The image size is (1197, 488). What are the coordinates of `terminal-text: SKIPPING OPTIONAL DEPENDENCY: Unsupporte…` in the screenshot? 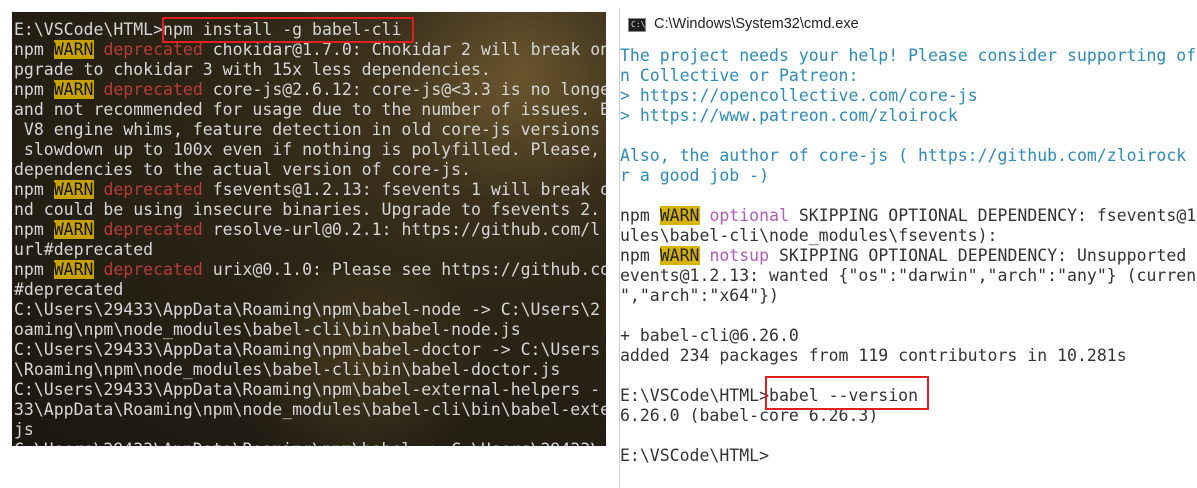 It's located at (978, 255).